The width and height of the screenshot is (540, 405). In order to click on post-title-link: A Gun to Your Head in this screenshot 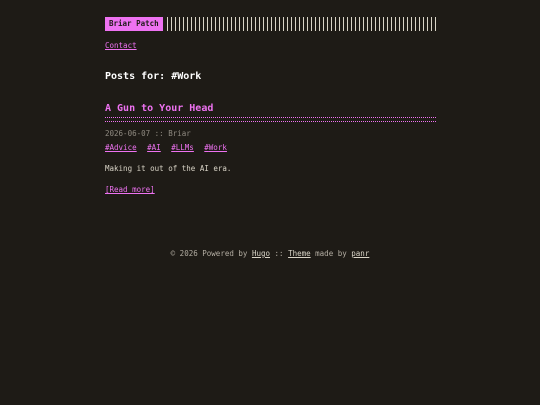, I will do `click(270, 108)`.